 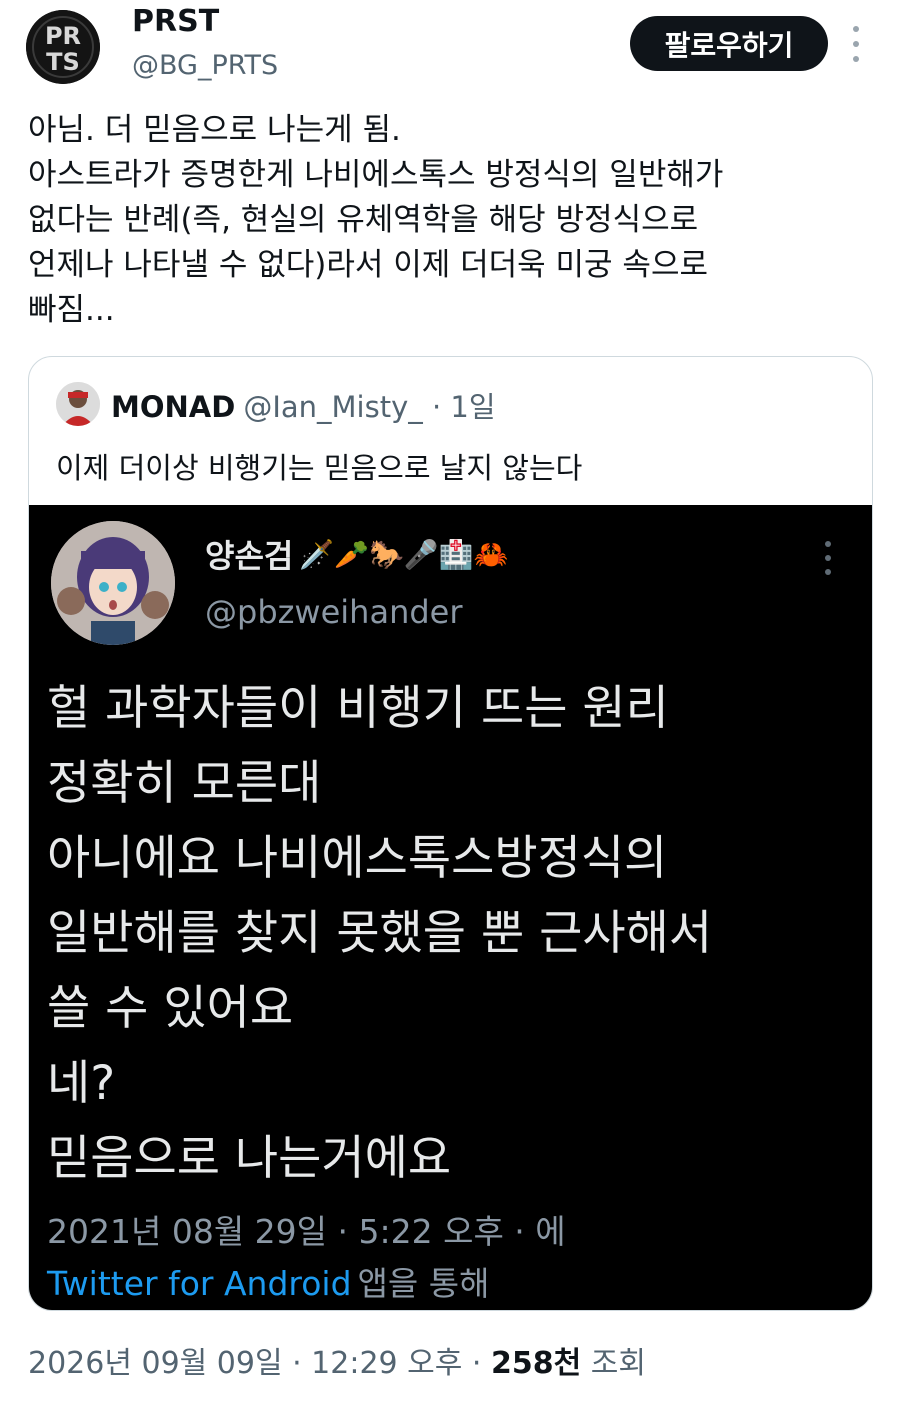 I want to click on author-handle: @BG_PRTS, so click(x=205, y=65).